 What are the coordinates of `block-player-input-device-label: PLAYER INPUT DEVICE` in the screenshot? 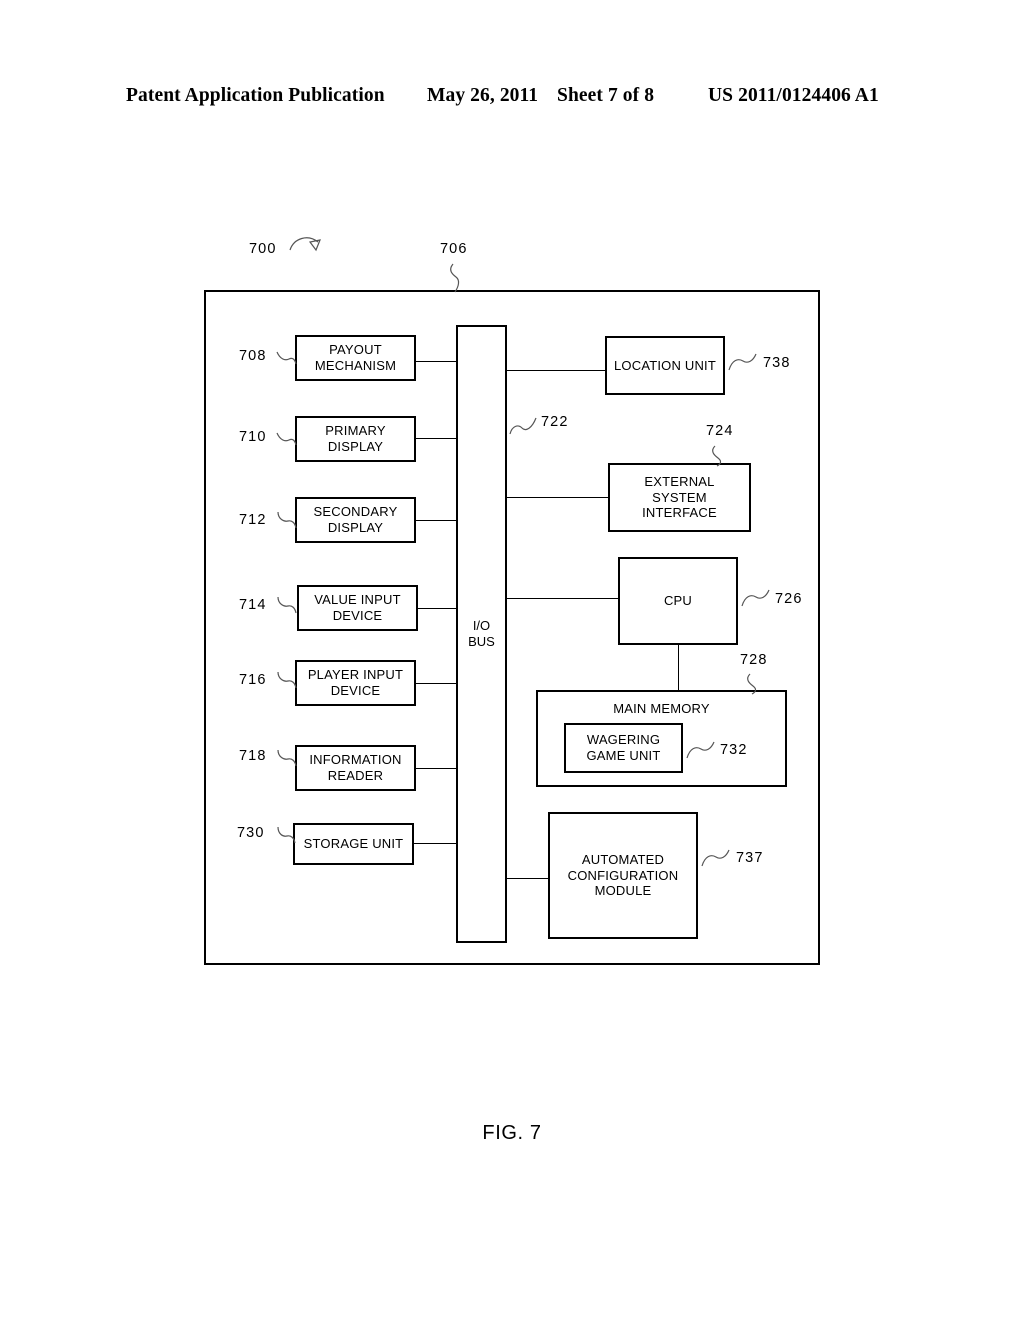 It's located at (355, 682).